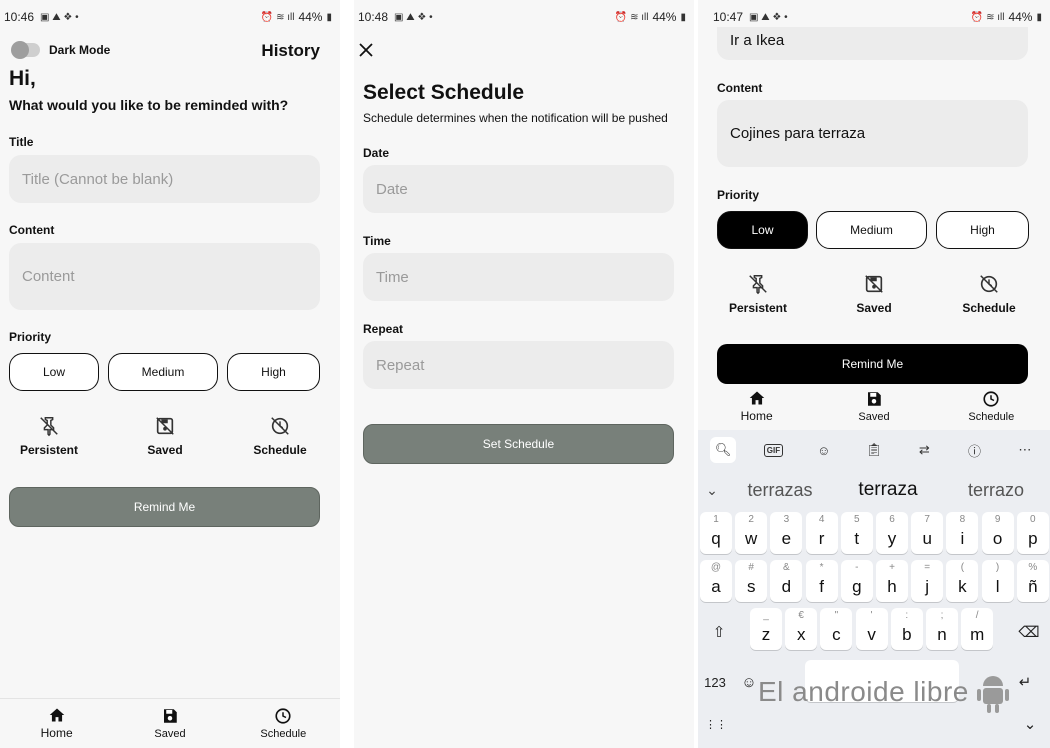 This screenshot has width=1050, height=748. I want to click on suggestion-2: terraza, so click(888, 490).